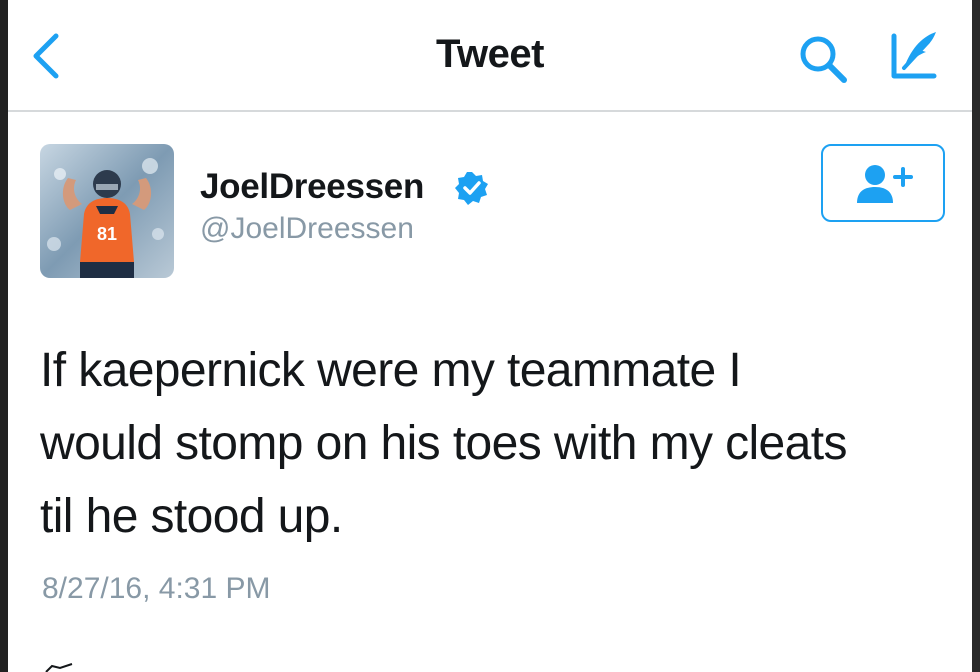  I want to click on verified-badge-icon, so click(471, 188).